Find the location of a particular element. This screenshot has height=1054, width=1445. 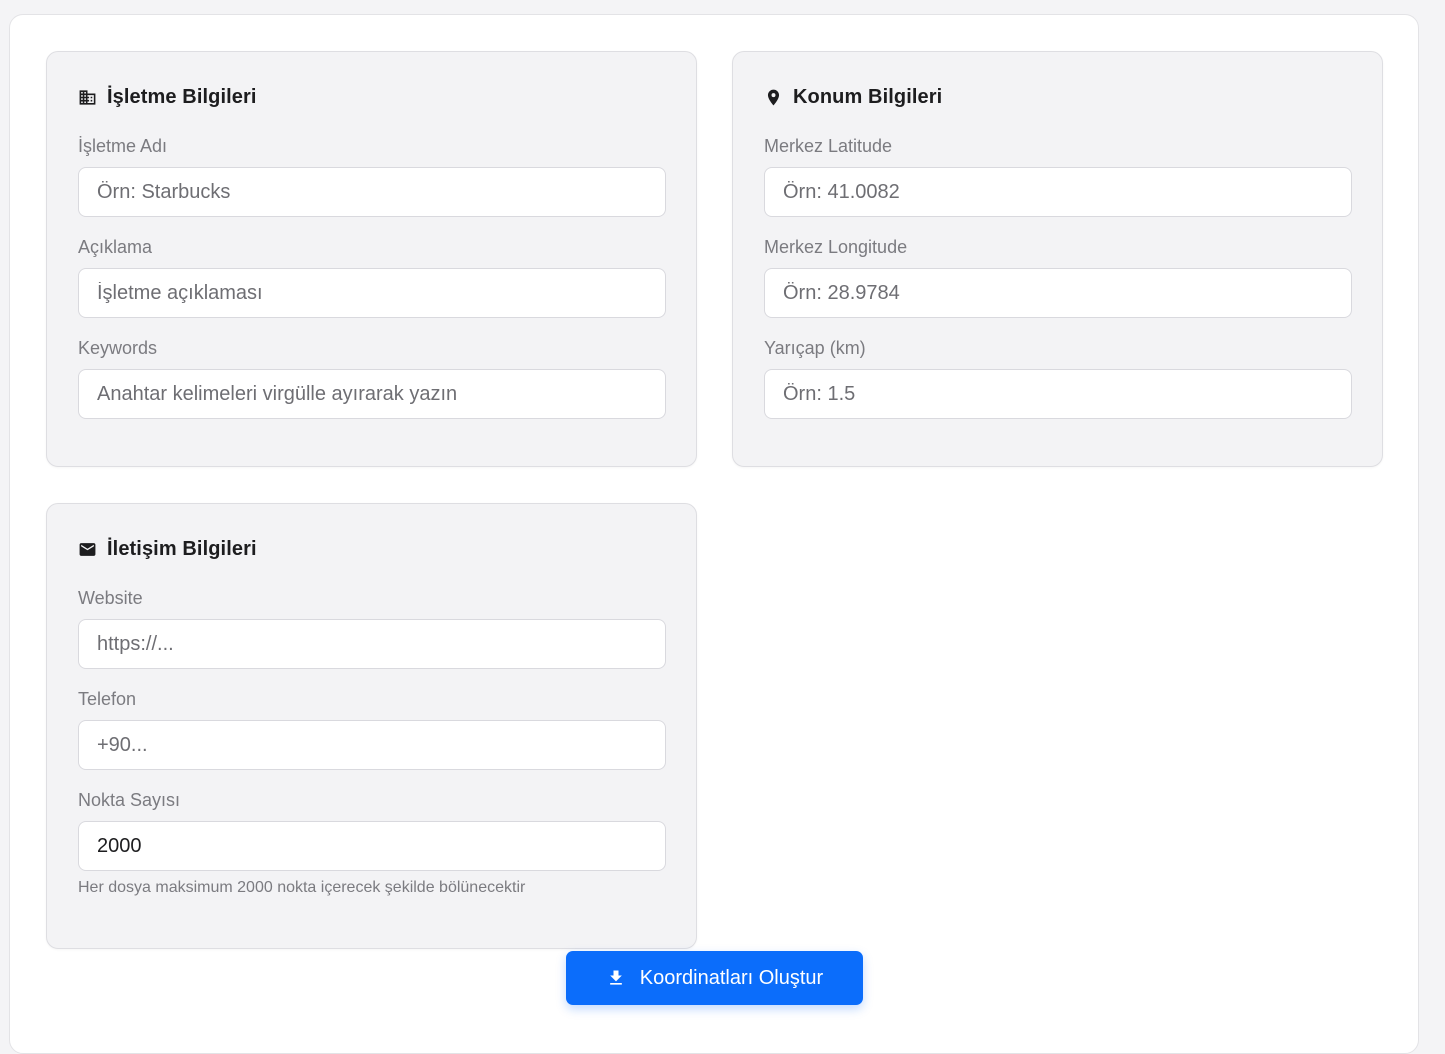

description-input is located at coordinates (372, 293).